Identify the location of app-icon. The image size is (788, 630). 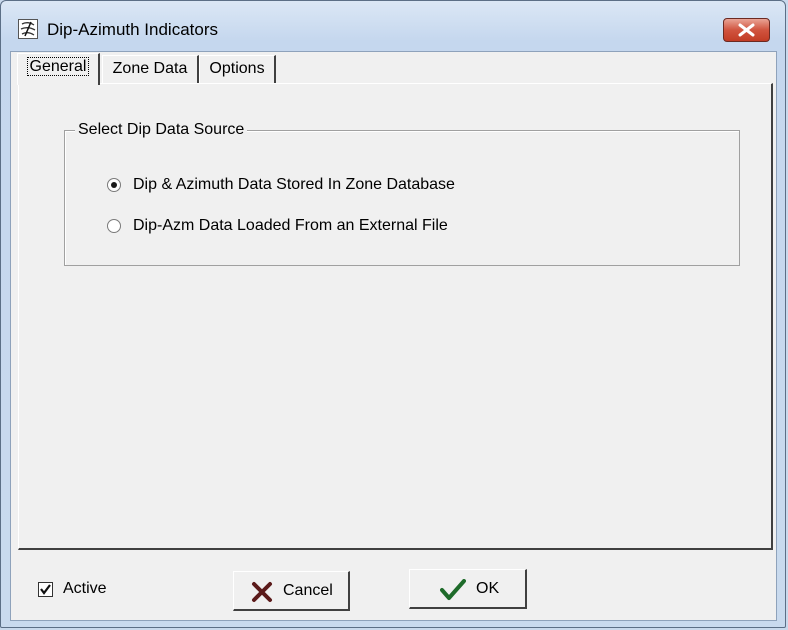
(28, 29).